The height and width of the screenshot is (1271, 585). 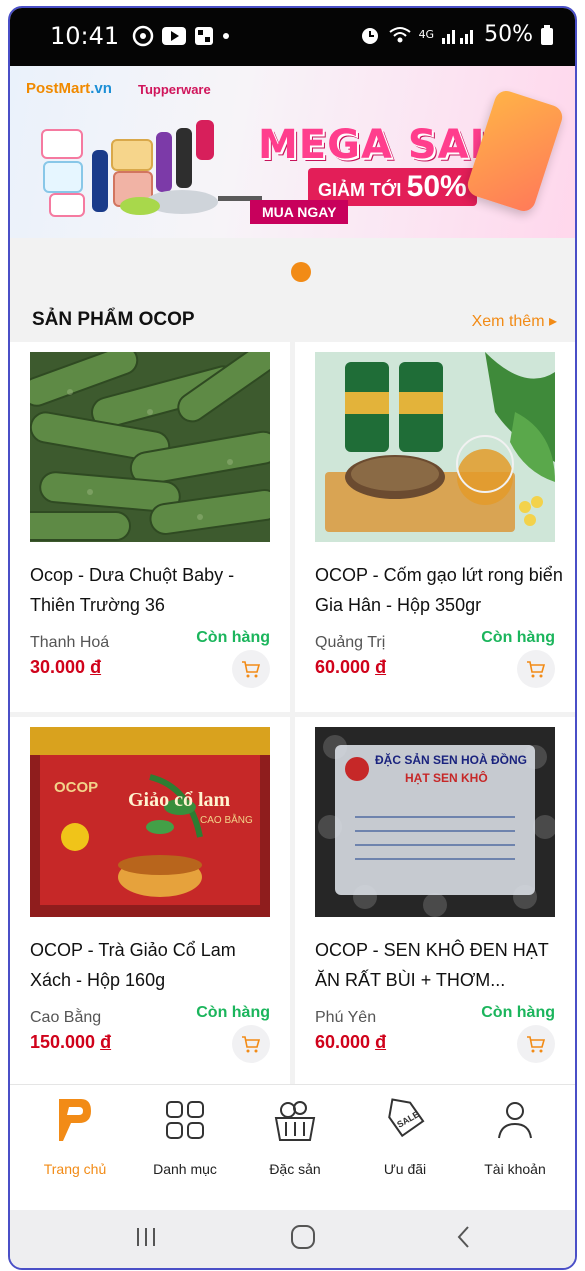 What do you see at coordinates (113, 319) in the screenshot?
I see `section-title: SẢN PHẨM OCOP` at bounding box center [113, 319].